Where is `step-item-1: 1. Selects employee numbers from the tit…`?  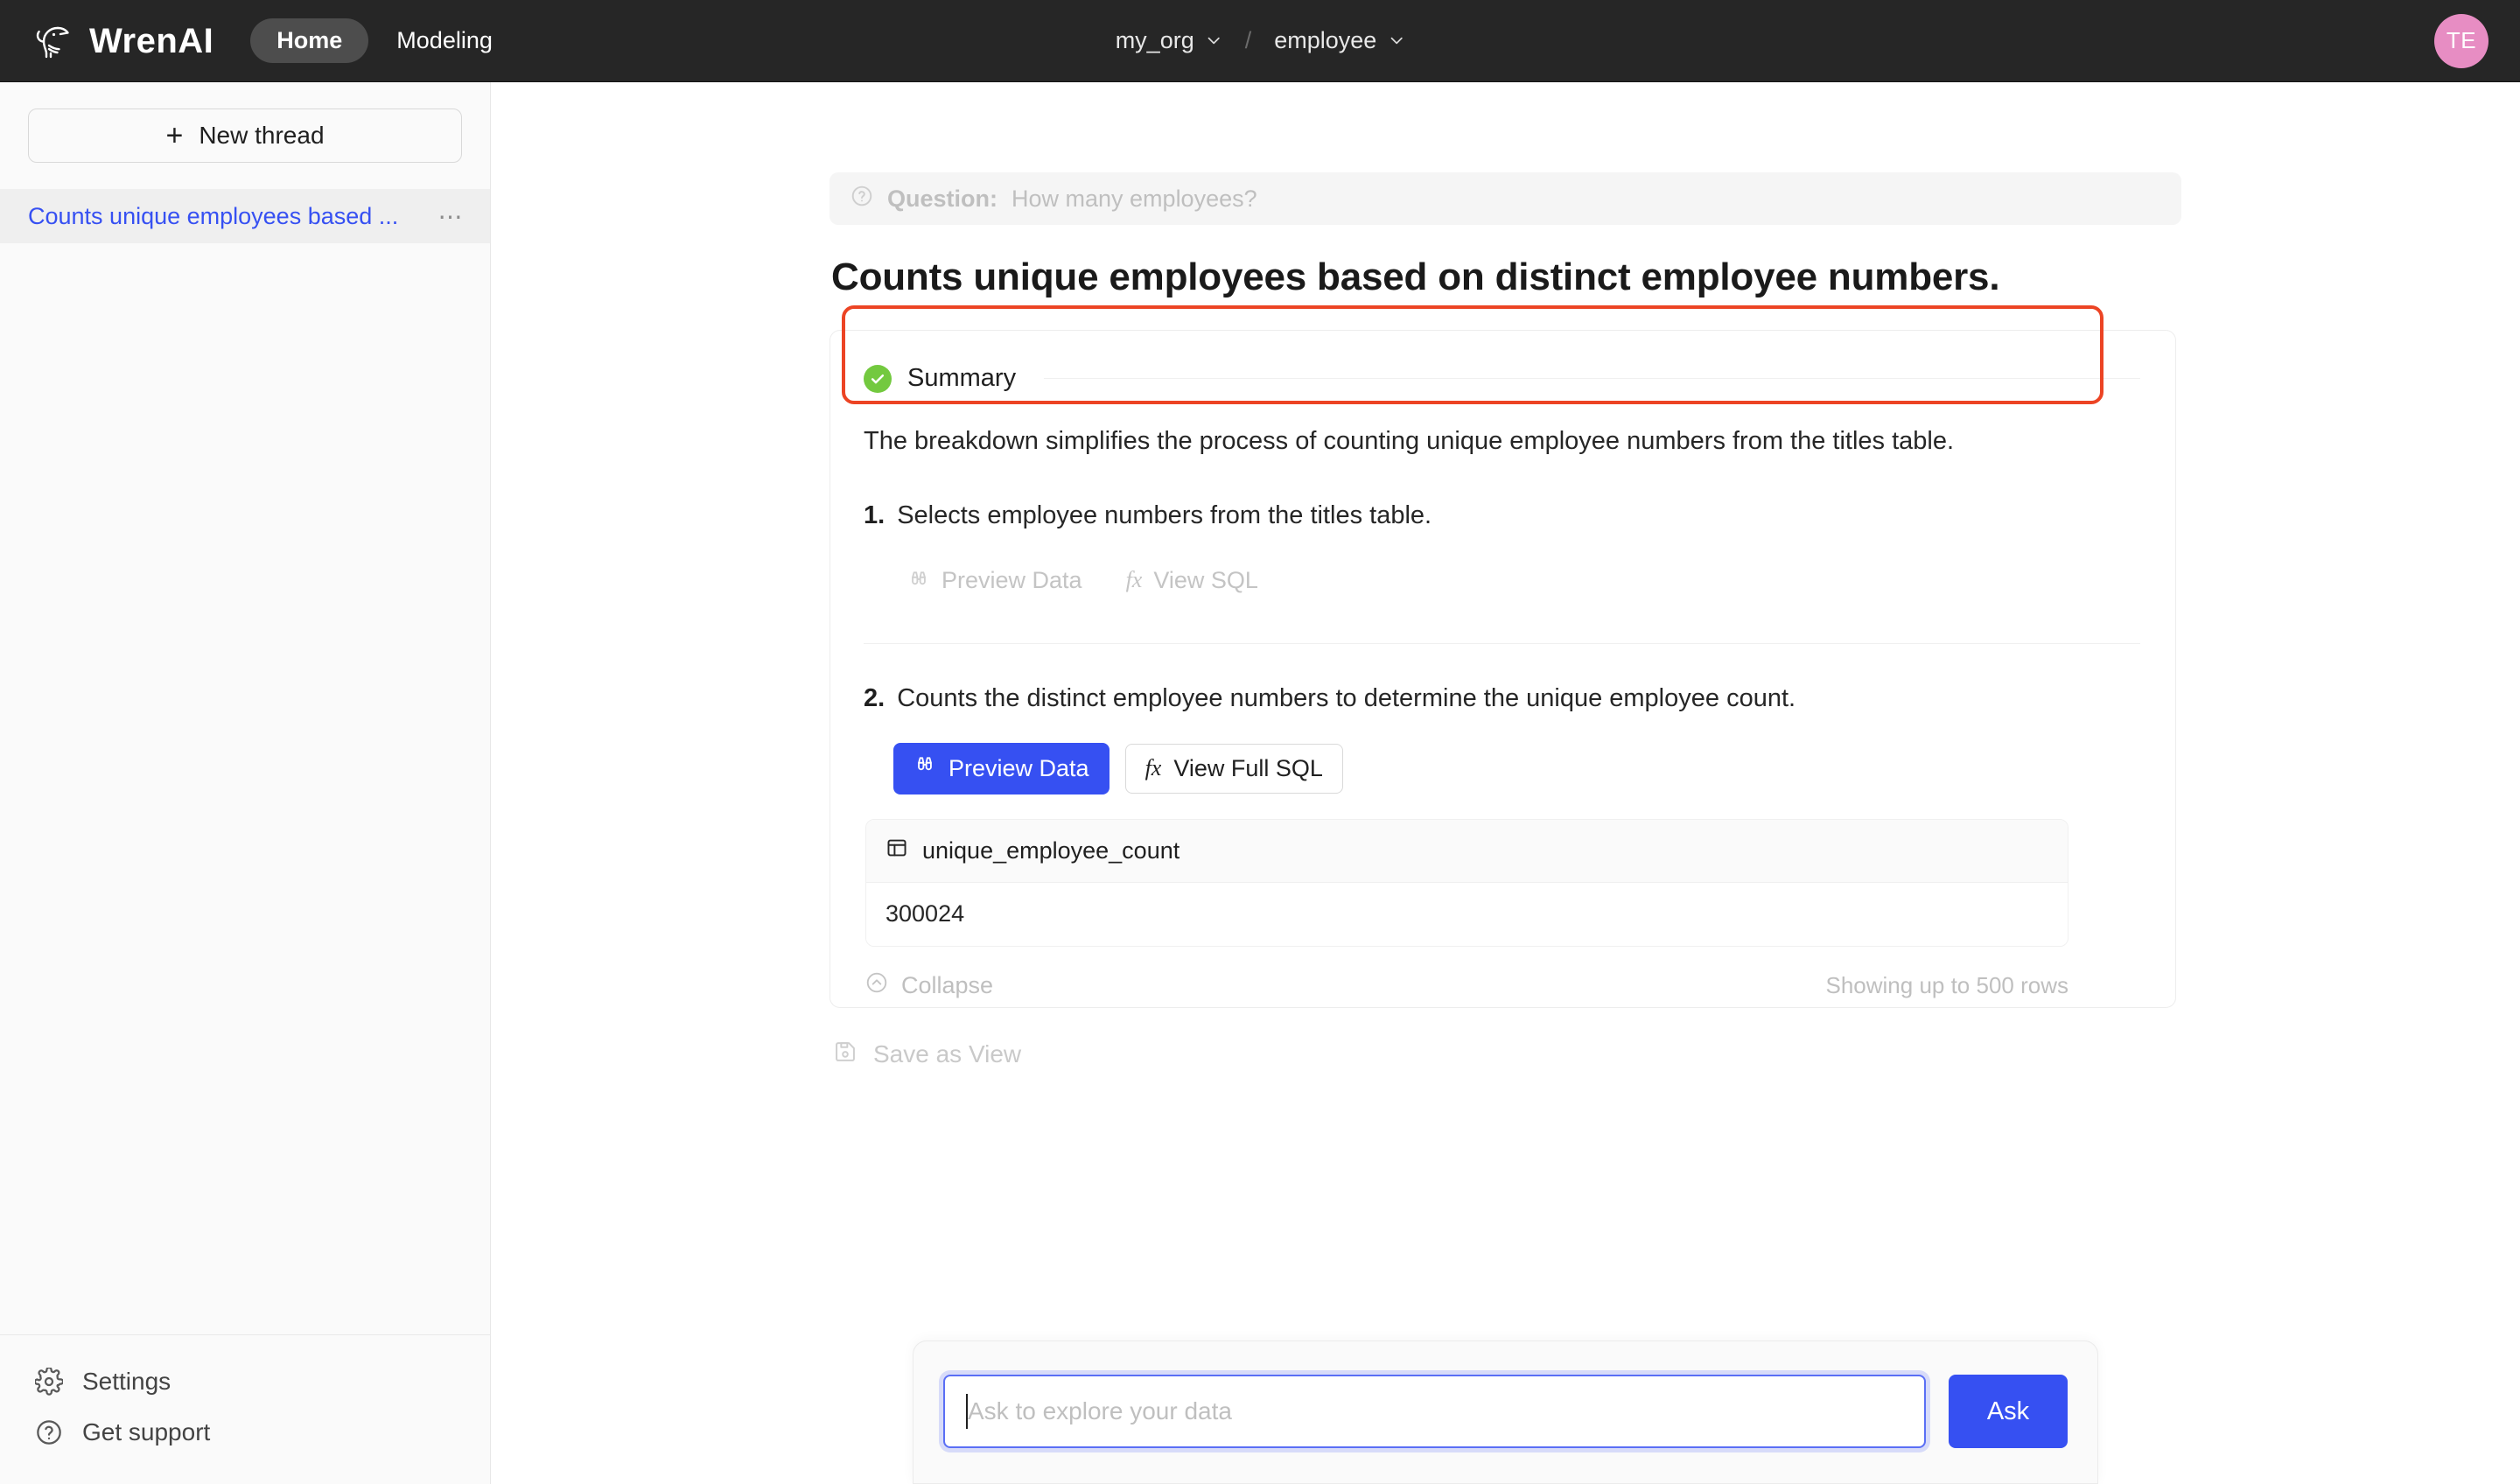
step-item-1: 1. Selects employee numbers from the tit… is located at coordinates (1502, 531).